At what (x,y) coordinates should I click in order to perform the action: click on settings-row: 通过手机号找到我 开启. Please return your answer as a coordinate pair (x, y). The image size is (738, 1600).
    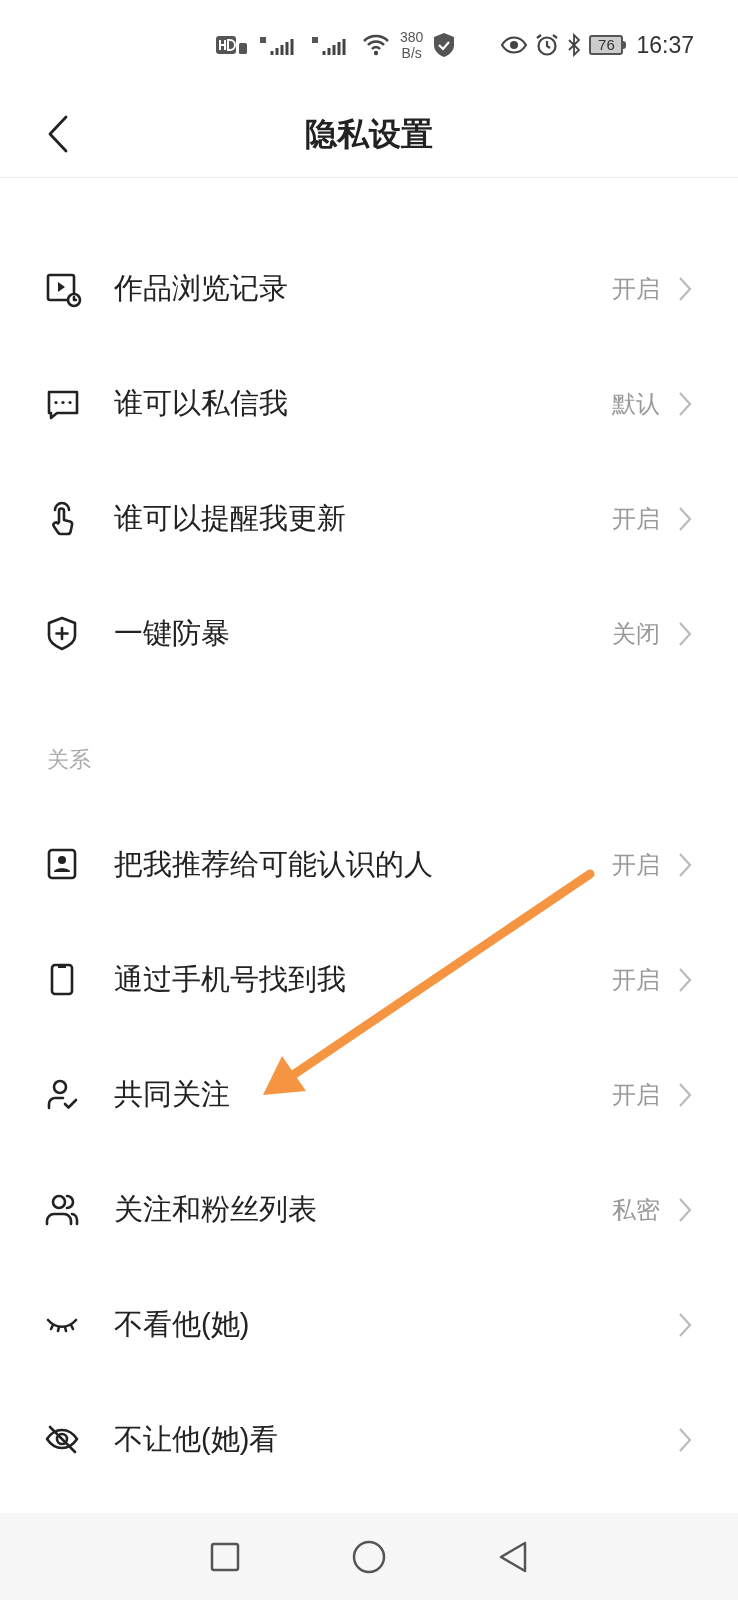
    Looking at the image, I should click on (369, 979).